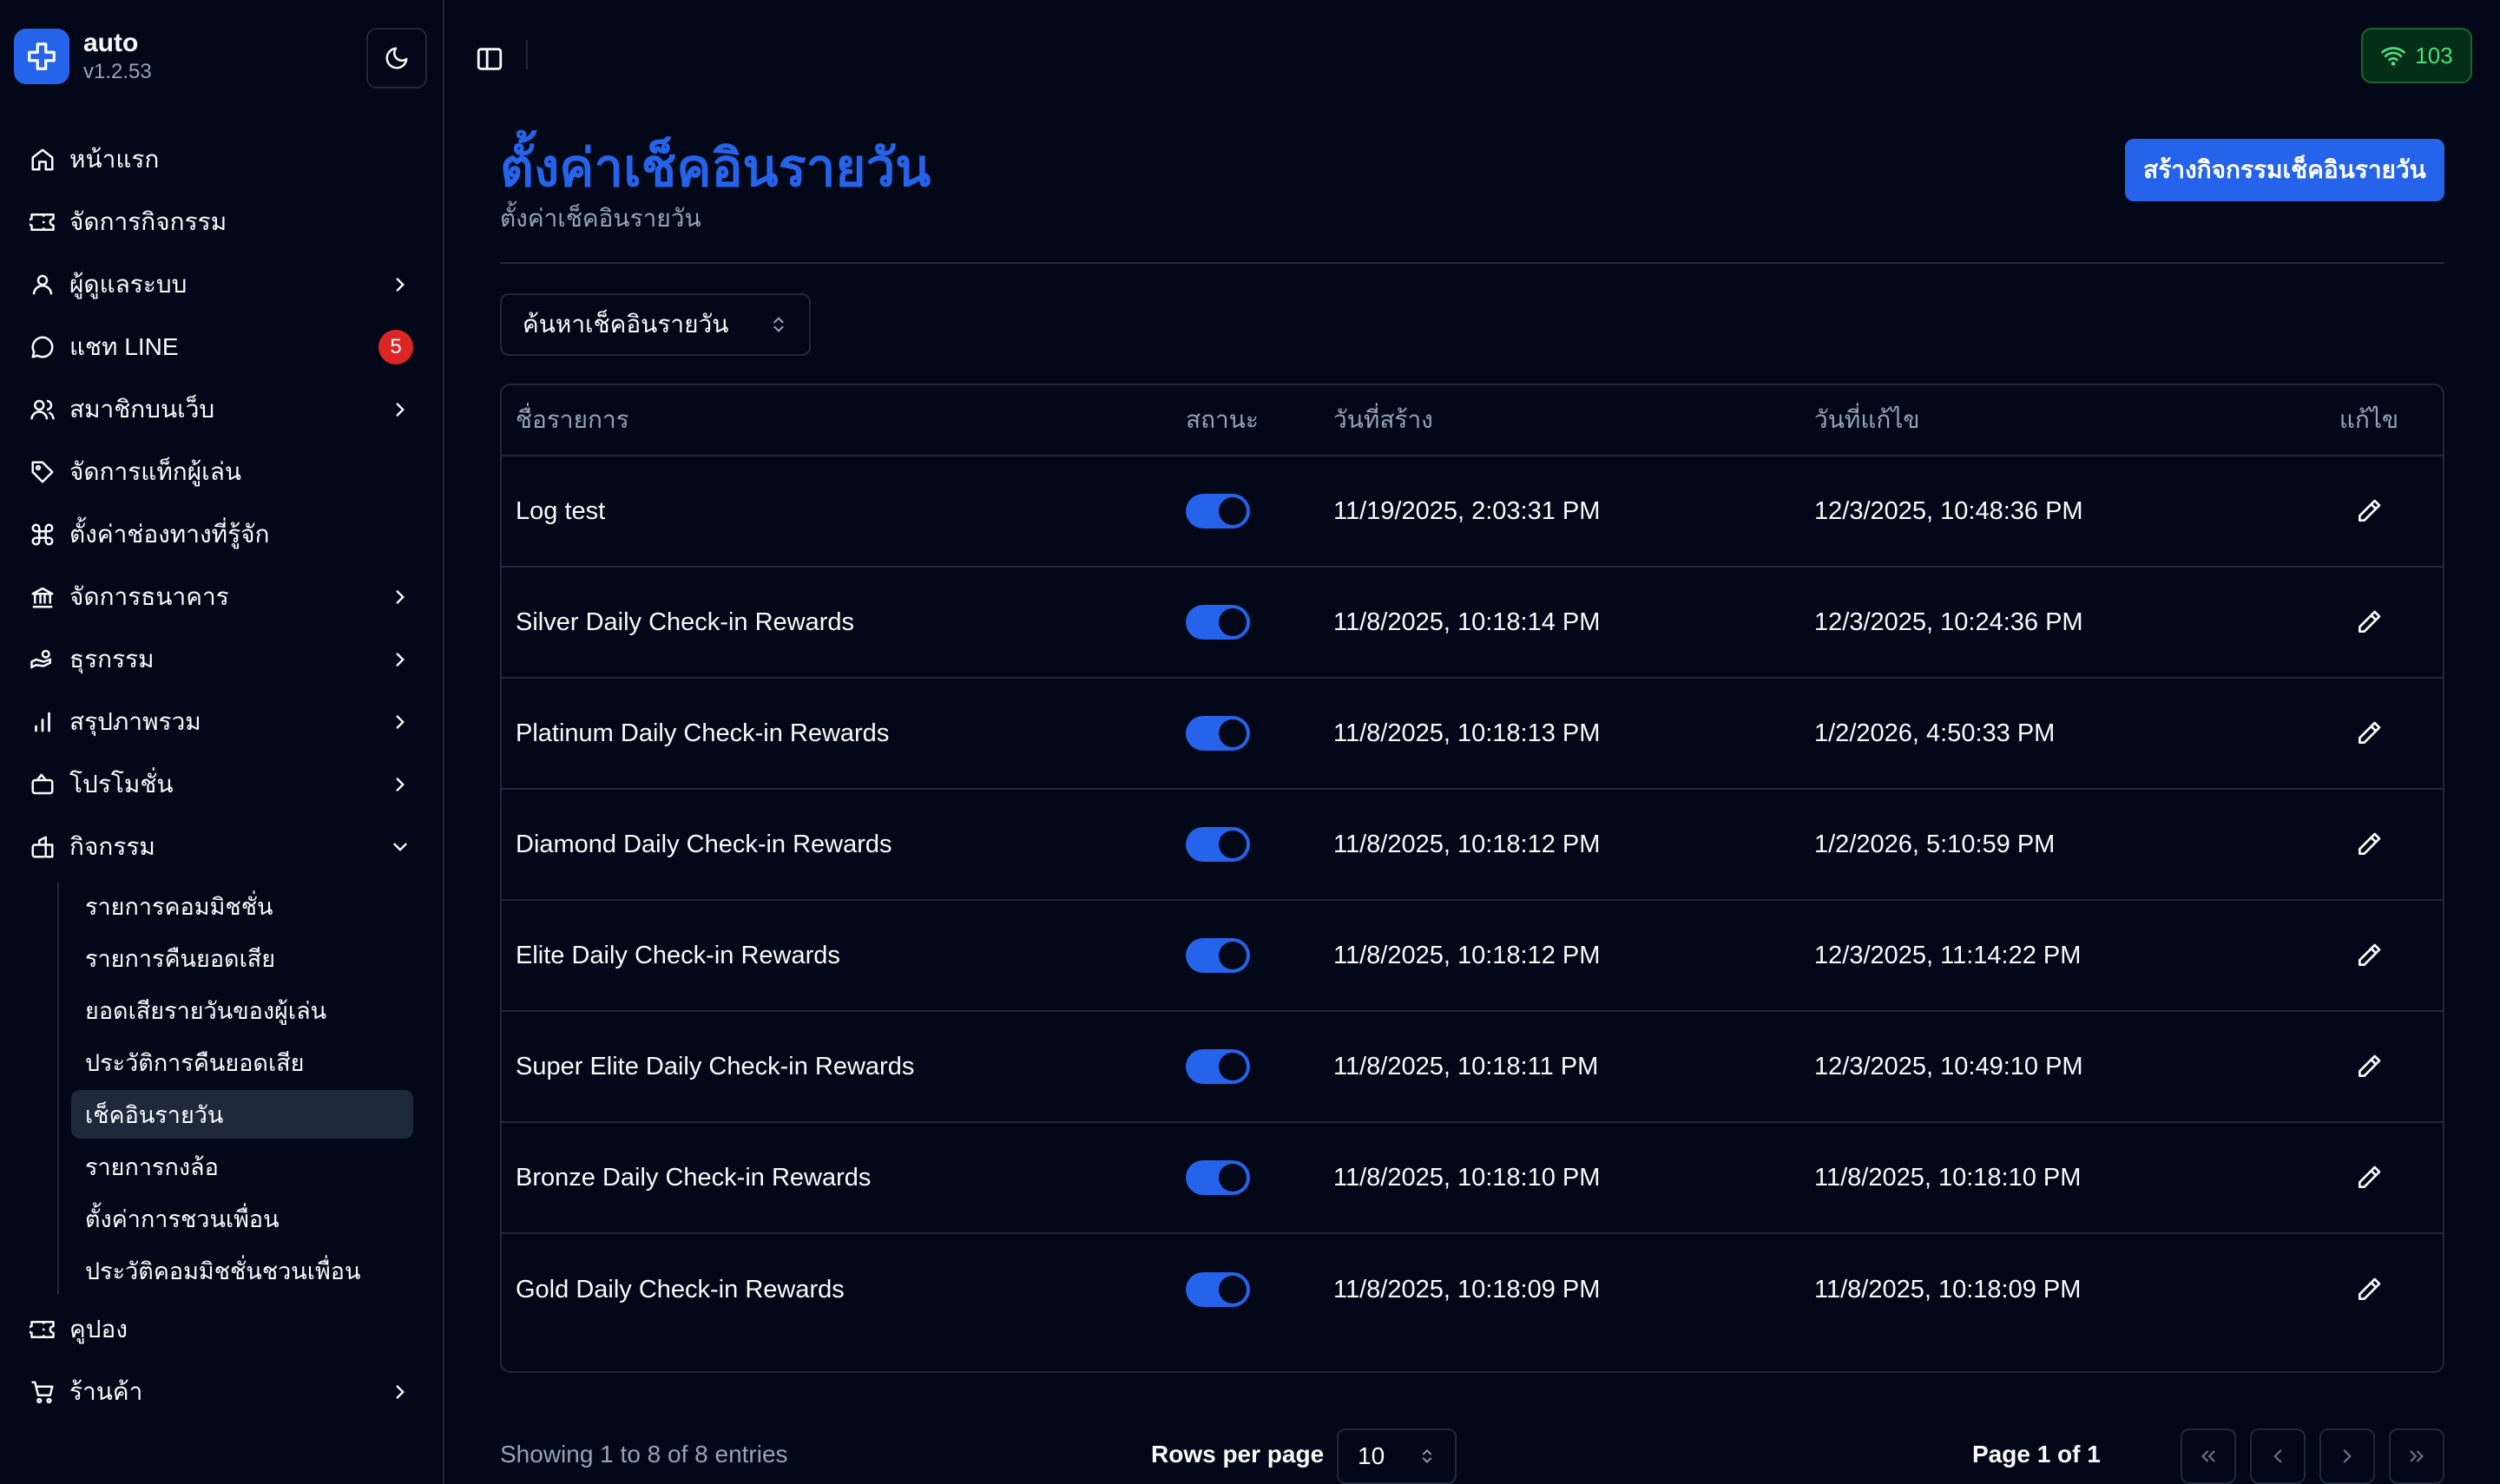 This screenshot has width=2500, height=1484. I want to click on sidebar-item-members: สมาชิกบนเว็บ, so click(220, 410).